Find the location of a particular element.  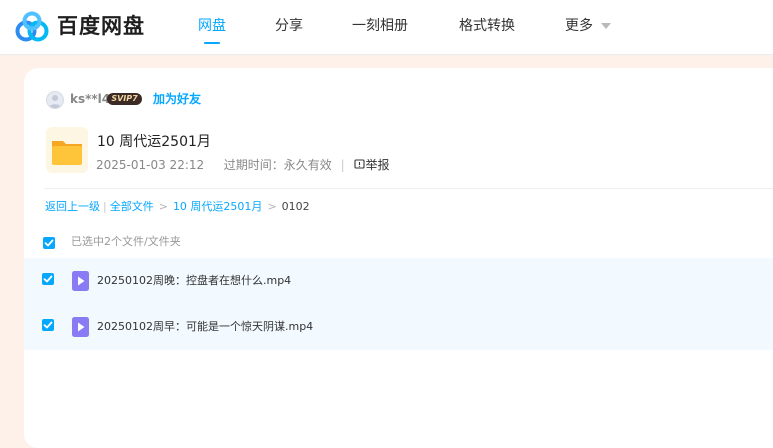

expiry-text: 过期时间：永久有效 is located at coordinates (277, 165).